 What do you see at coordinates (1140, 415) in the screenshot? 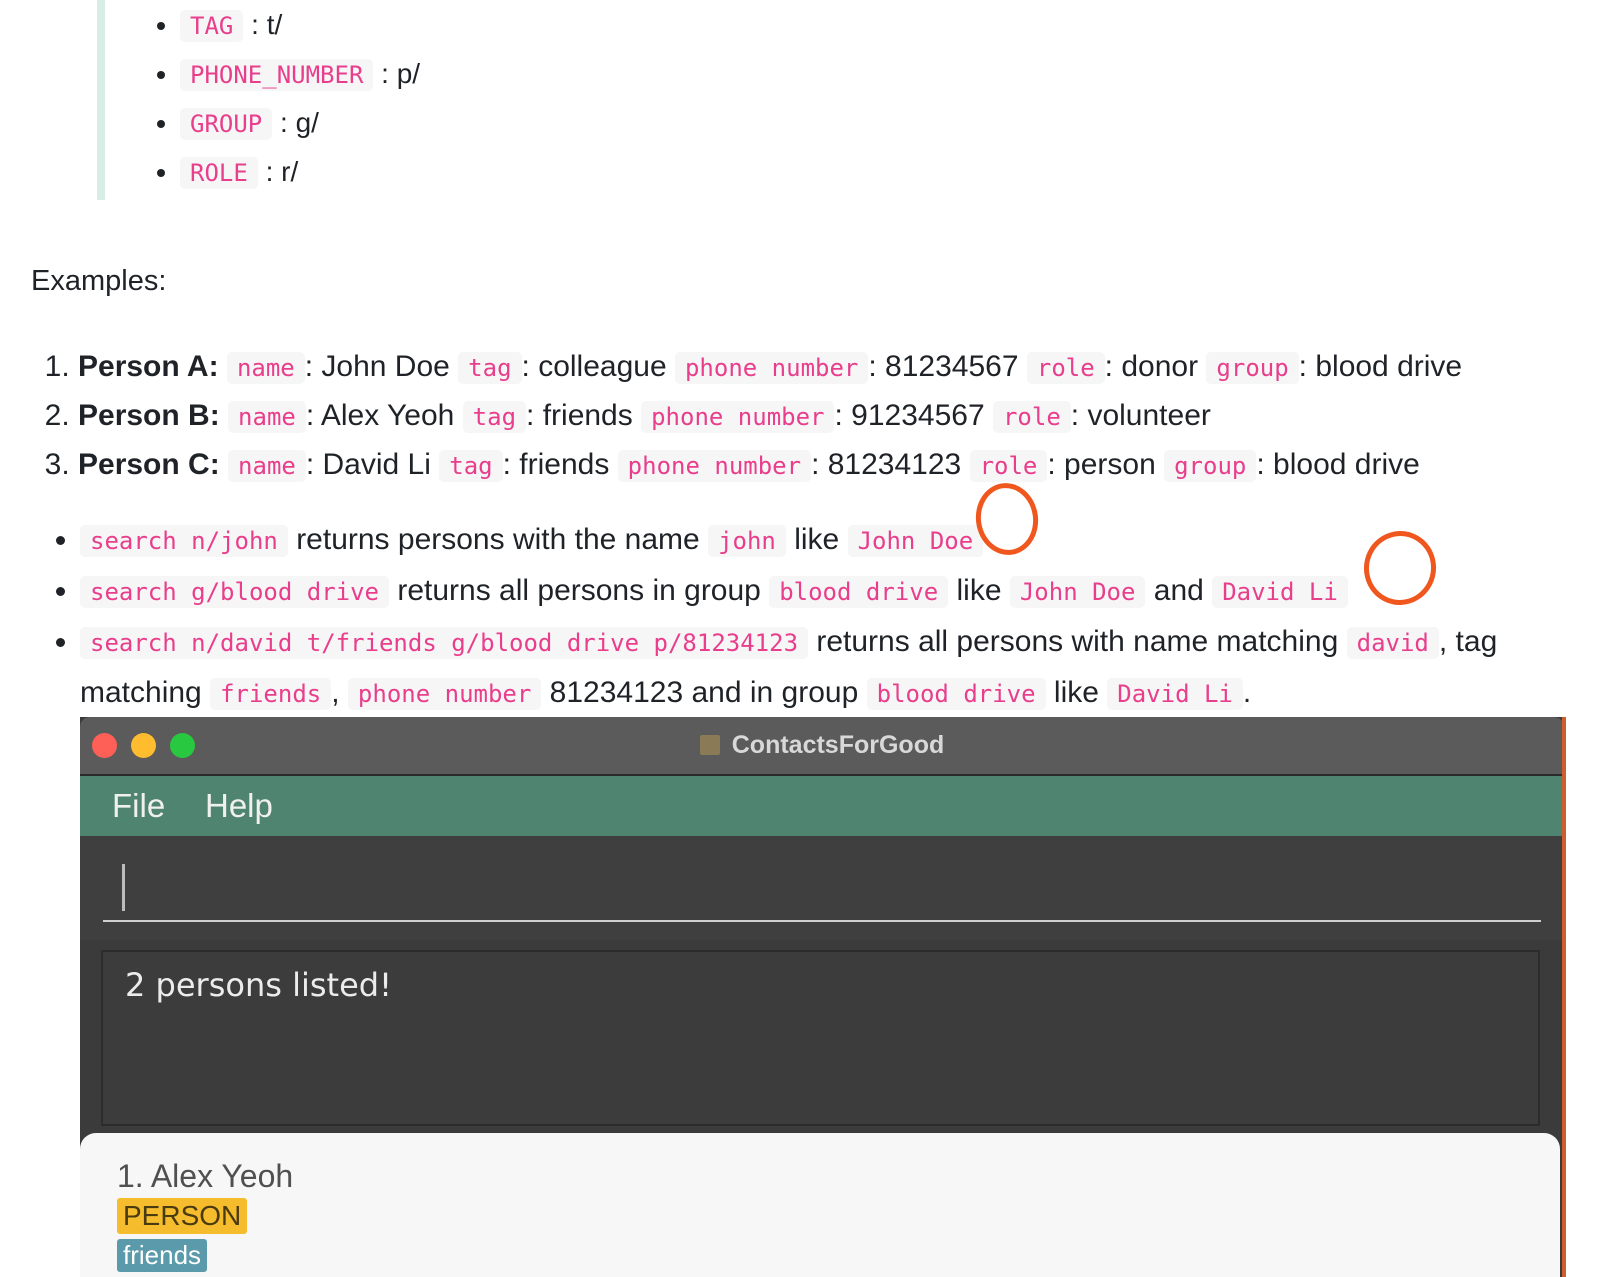
I see `field-value: : volunteer` at bounding box center [1140, 415].